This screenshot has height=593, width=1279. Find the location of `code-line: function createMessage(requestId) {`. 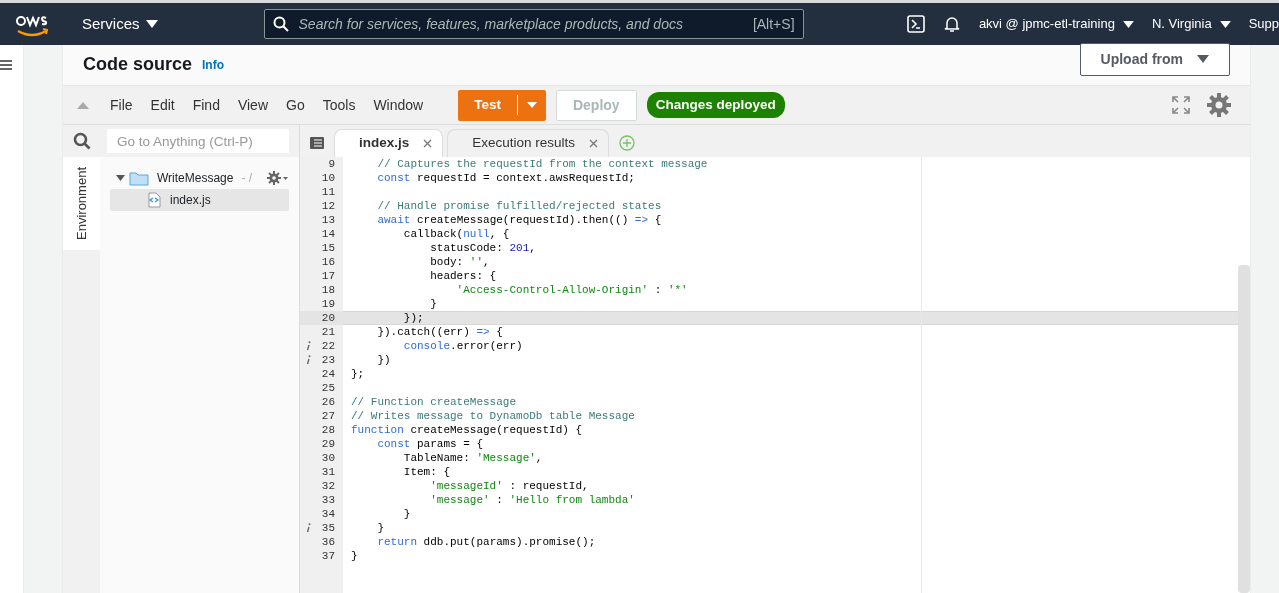

code-line: function createMessage(requestId) { is located at coordinates (467, 430).